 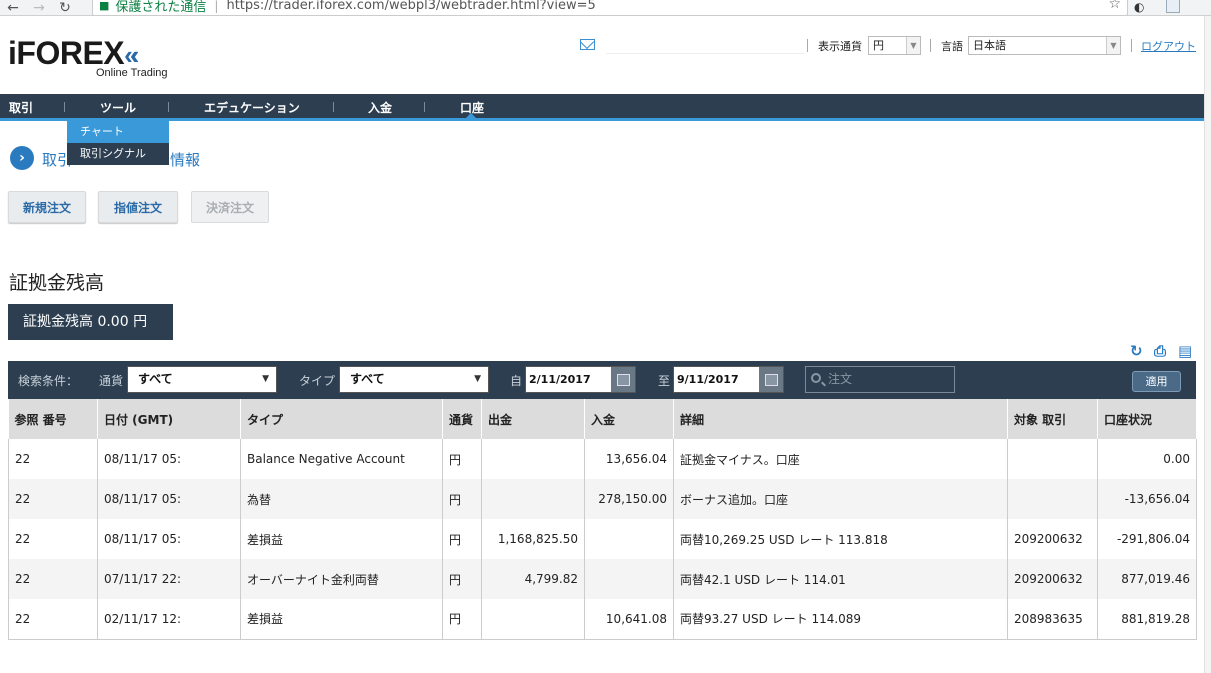 What do you see at coordinates (230, 207) in the screenshot?
I see `close-order-button: 決済注文` at bounding box center [230, 207].